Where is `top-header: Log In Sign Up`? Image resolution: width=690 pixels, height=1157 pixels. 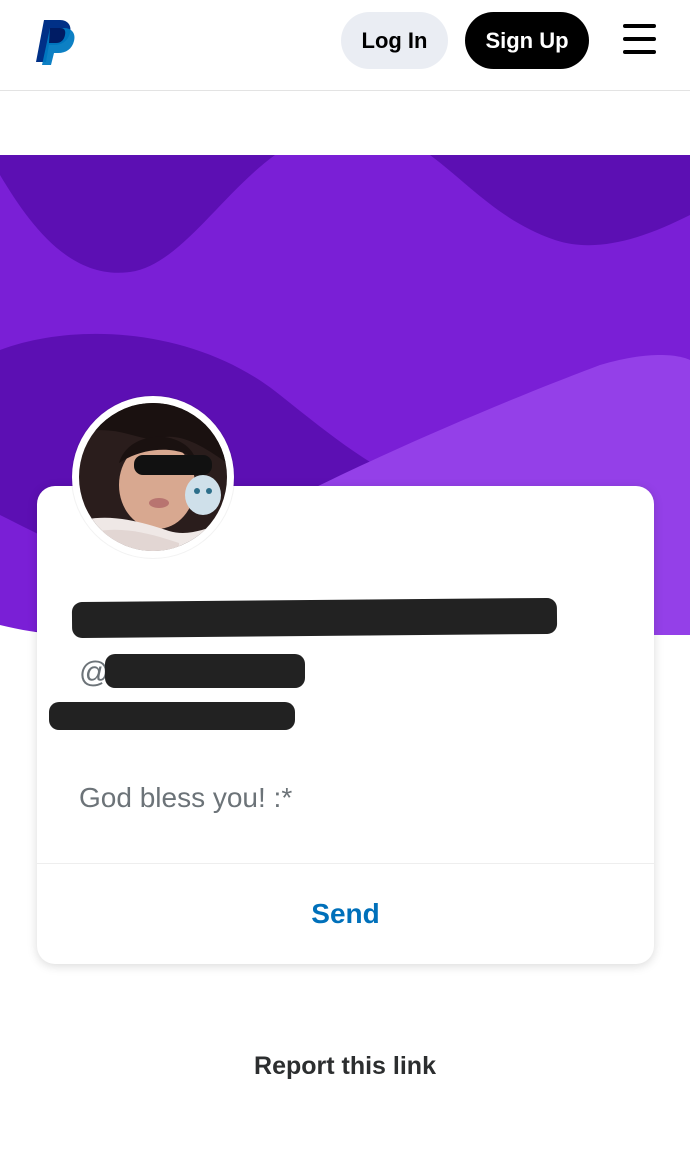
top-header: Log In Sign Up is located at coordinates (345, 45).